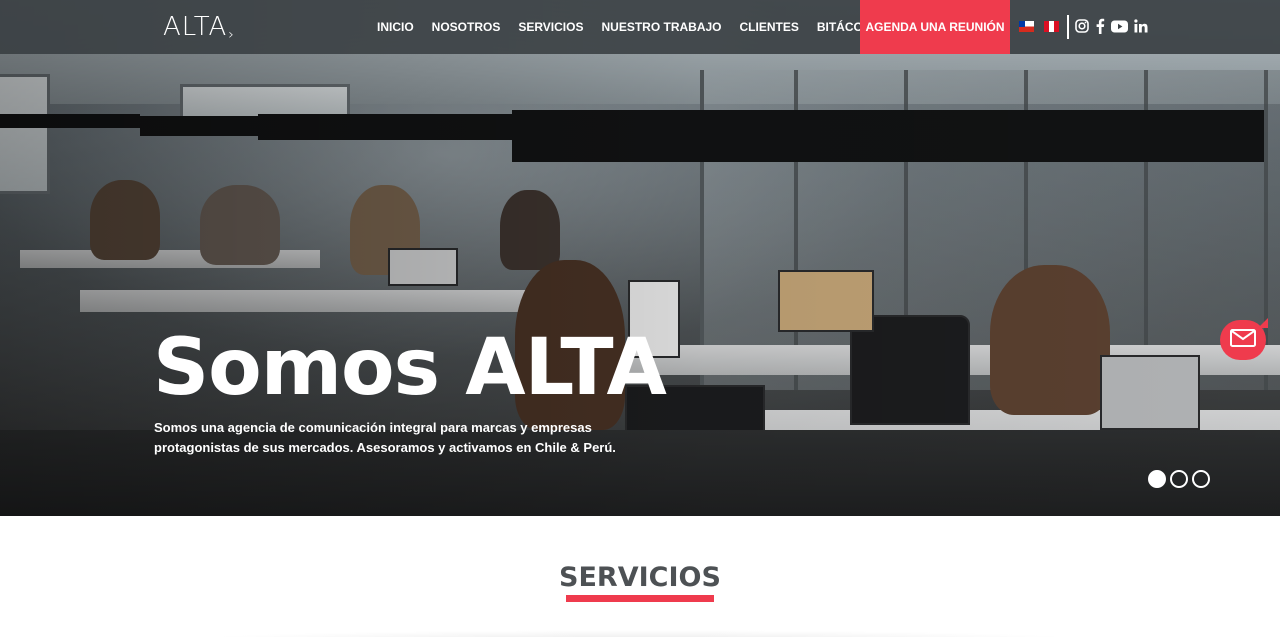 This screenshot has width=1280, height=637. I want to click on logo-mark: ›, so click(231, 35).